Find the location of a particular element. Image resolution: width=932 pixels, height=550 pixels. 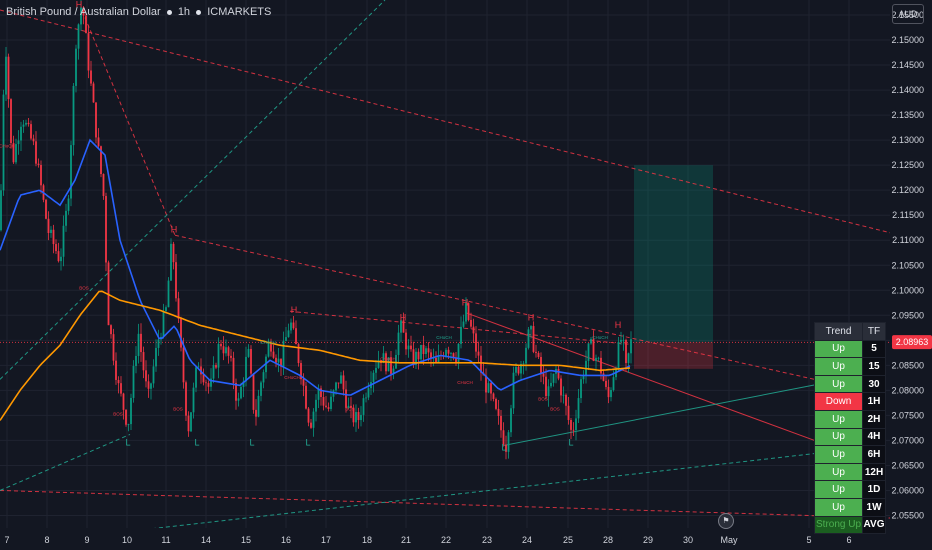

timeframe-label: 4H is located at coordinates (874, 437).